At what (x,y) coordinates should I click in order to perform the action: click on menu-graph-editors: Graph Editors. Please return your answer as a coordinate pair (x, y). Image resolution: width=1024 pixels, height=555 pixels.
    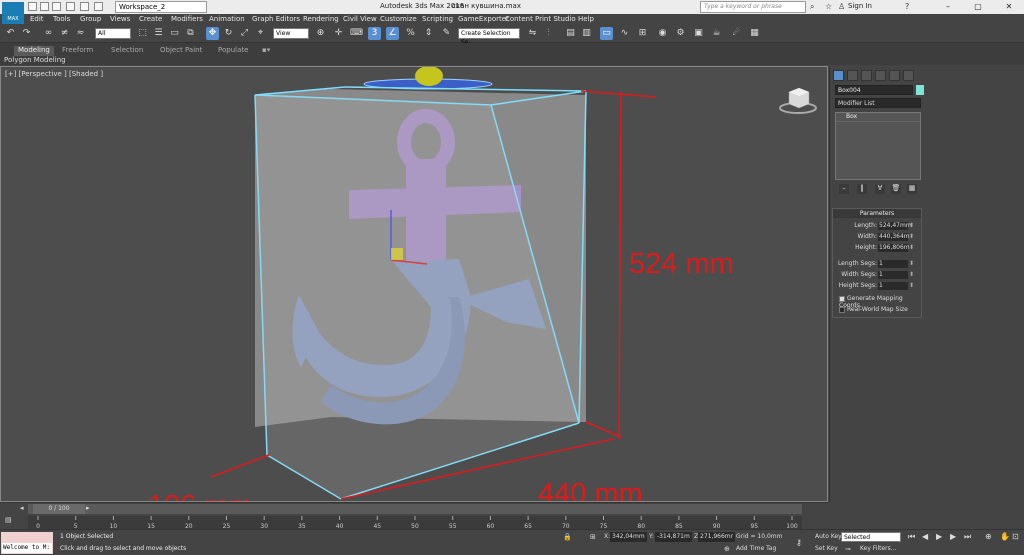
    Looking at the image, I should click on (276, 19).